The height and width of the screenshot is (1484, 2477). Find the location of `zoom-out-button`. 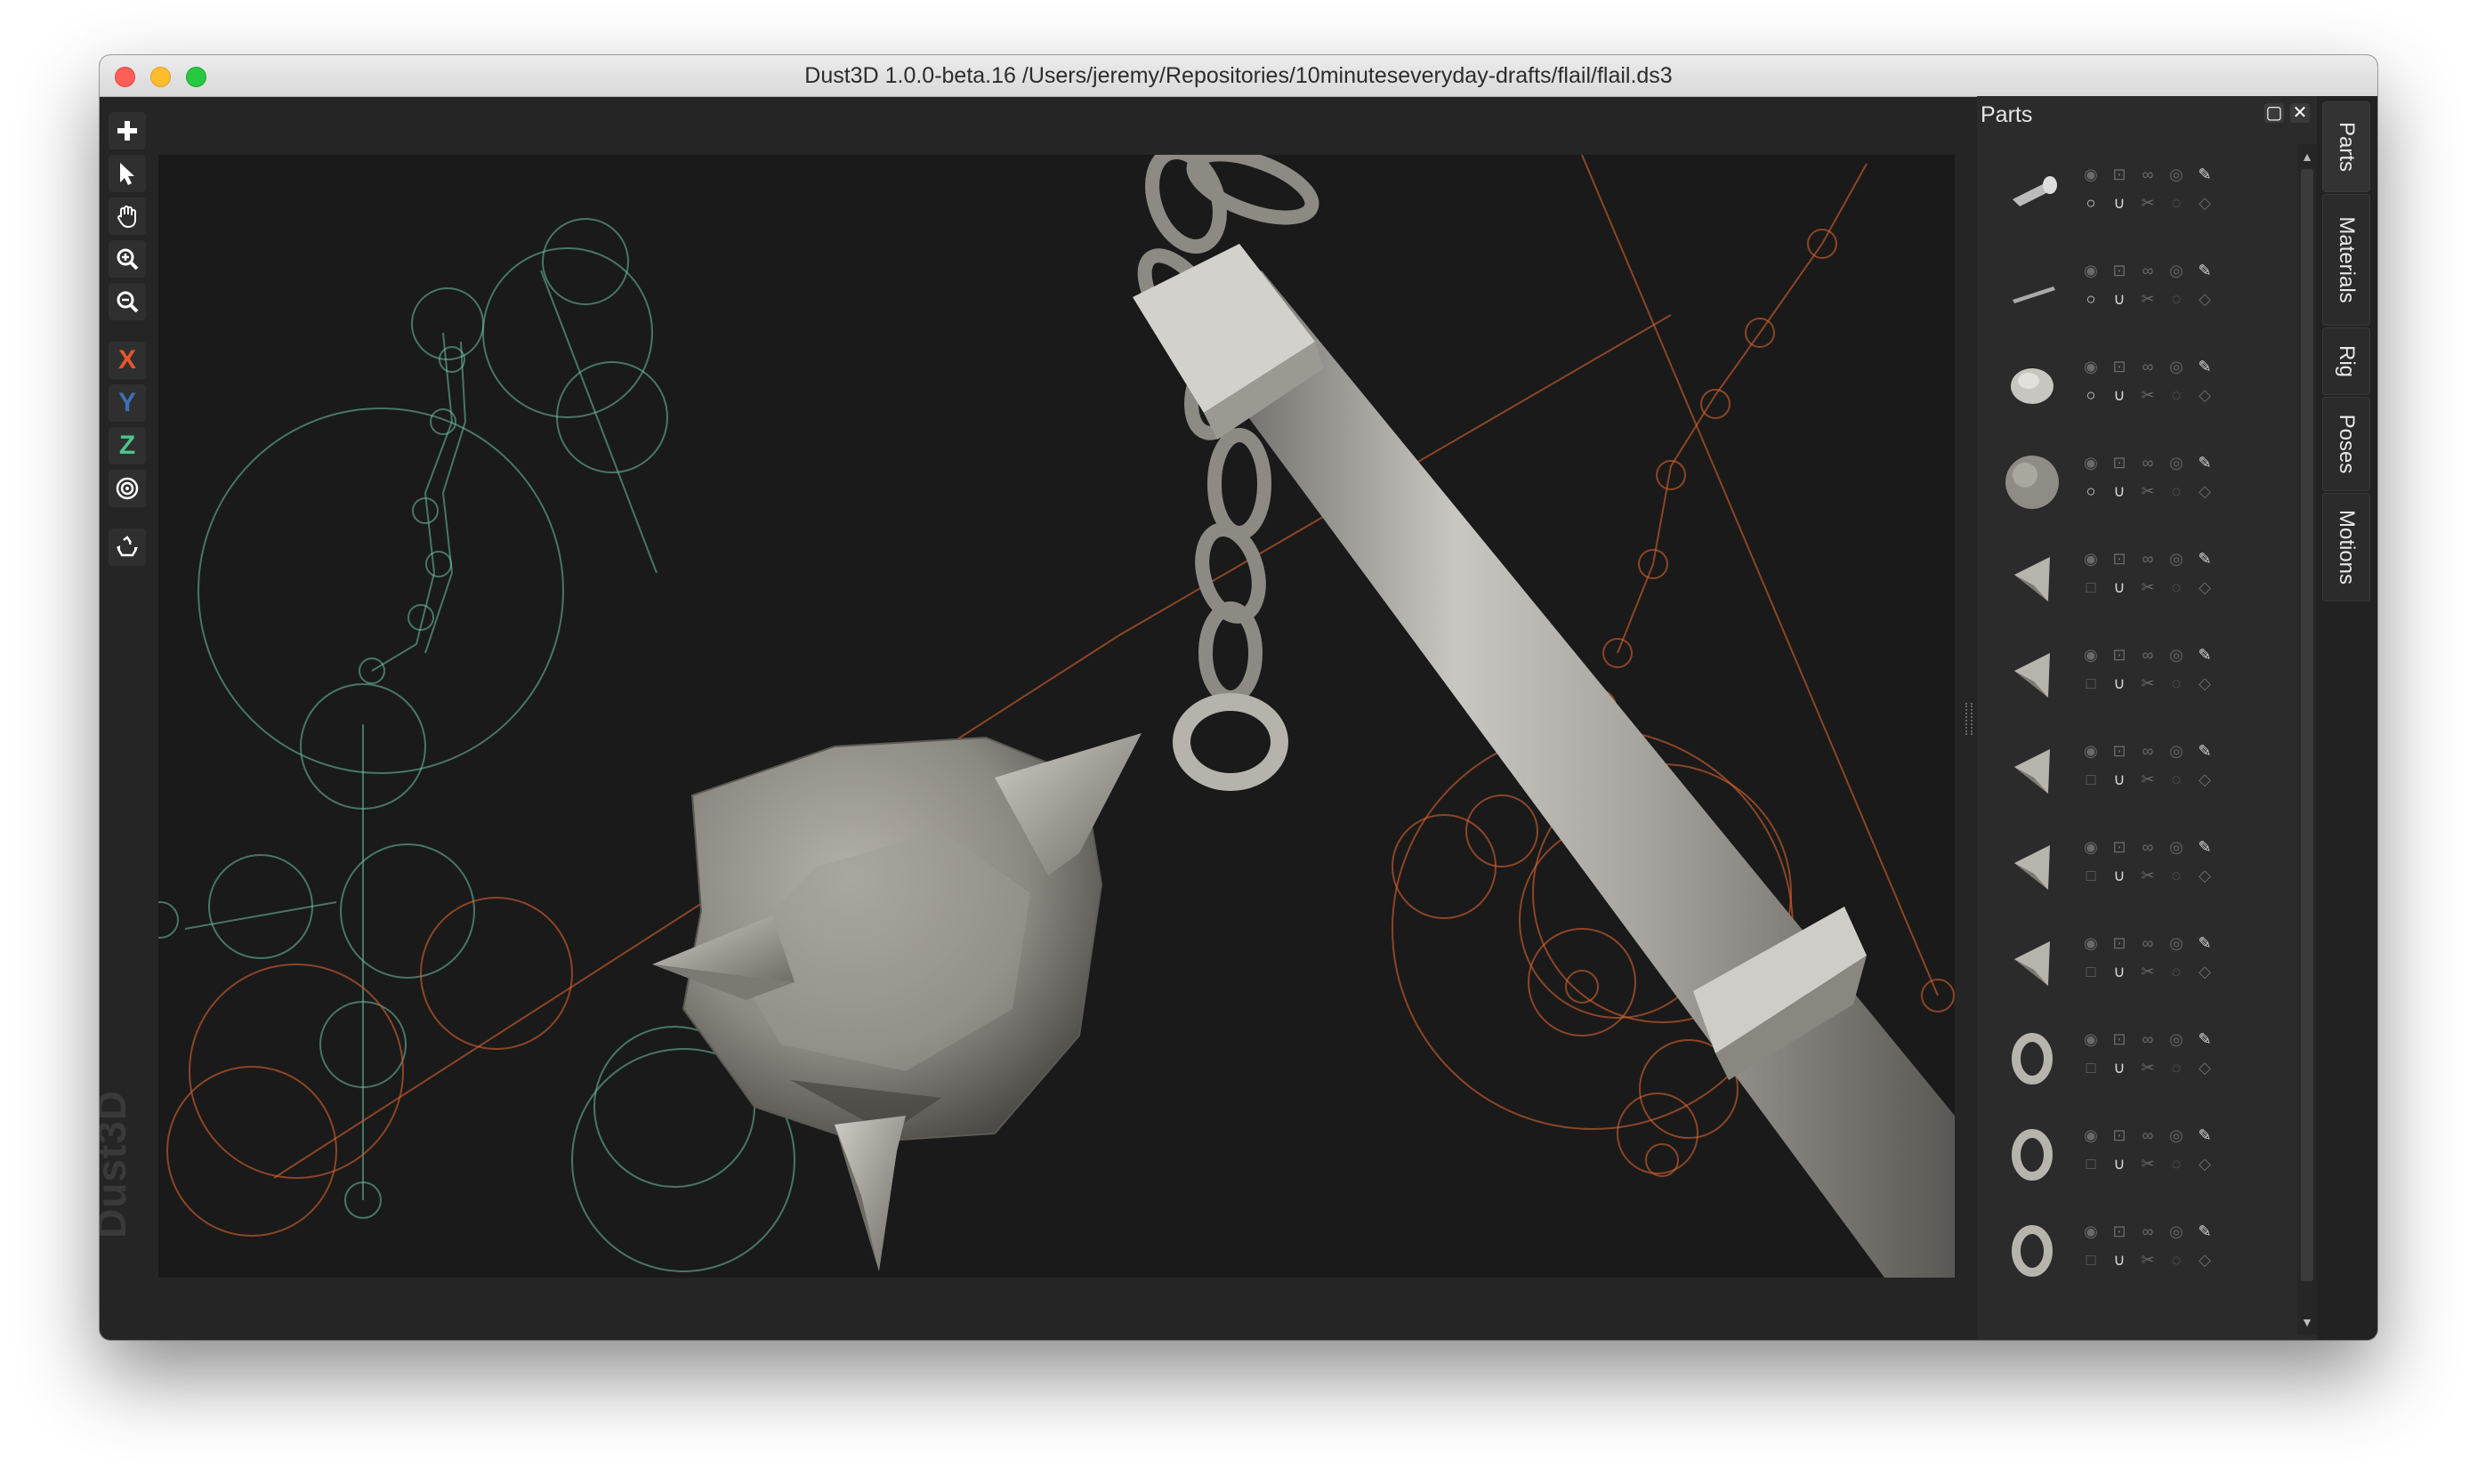

zoom-out-button is located at coordinates (127, 301).